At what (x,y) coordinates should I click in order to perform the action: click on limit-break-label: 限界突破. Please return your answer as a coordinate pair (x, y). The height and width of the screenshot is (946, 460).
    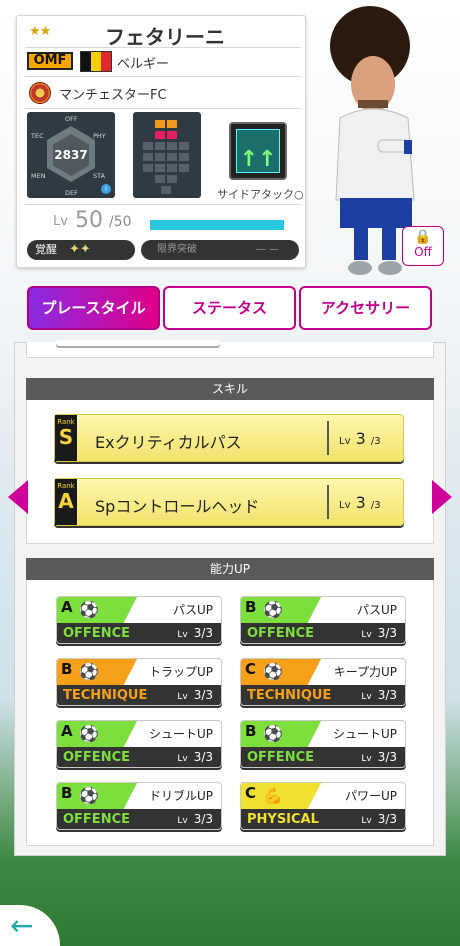
    Looking at the image, I should click on (177, 249).